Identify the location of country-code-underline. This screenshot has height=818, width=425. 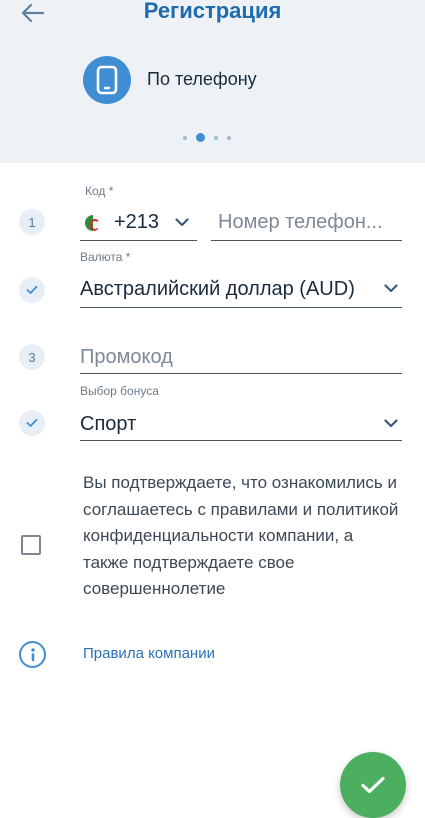
(138, 240).